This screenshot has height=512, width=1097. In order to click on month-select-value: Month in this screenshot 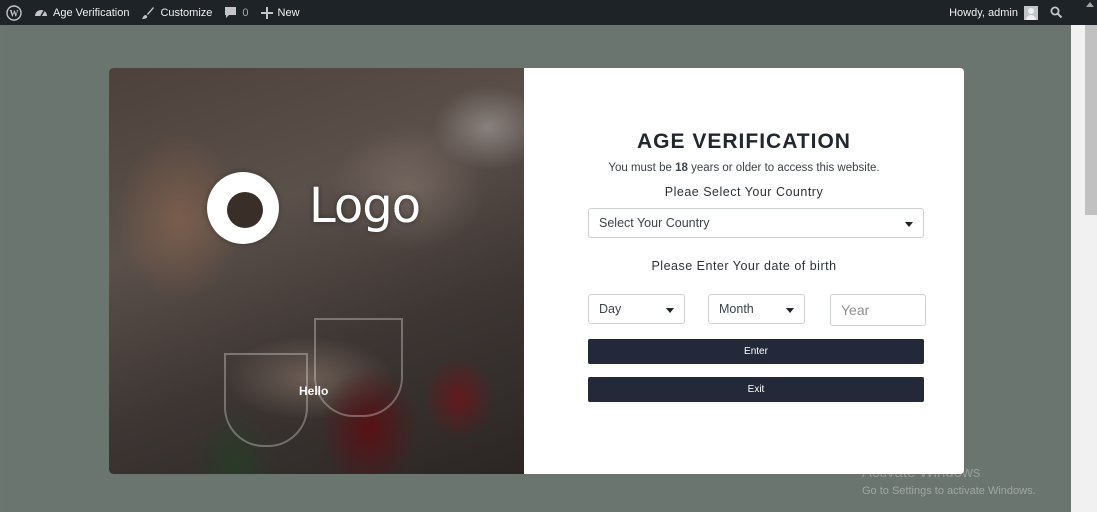, I will do `click(736, 309)`.